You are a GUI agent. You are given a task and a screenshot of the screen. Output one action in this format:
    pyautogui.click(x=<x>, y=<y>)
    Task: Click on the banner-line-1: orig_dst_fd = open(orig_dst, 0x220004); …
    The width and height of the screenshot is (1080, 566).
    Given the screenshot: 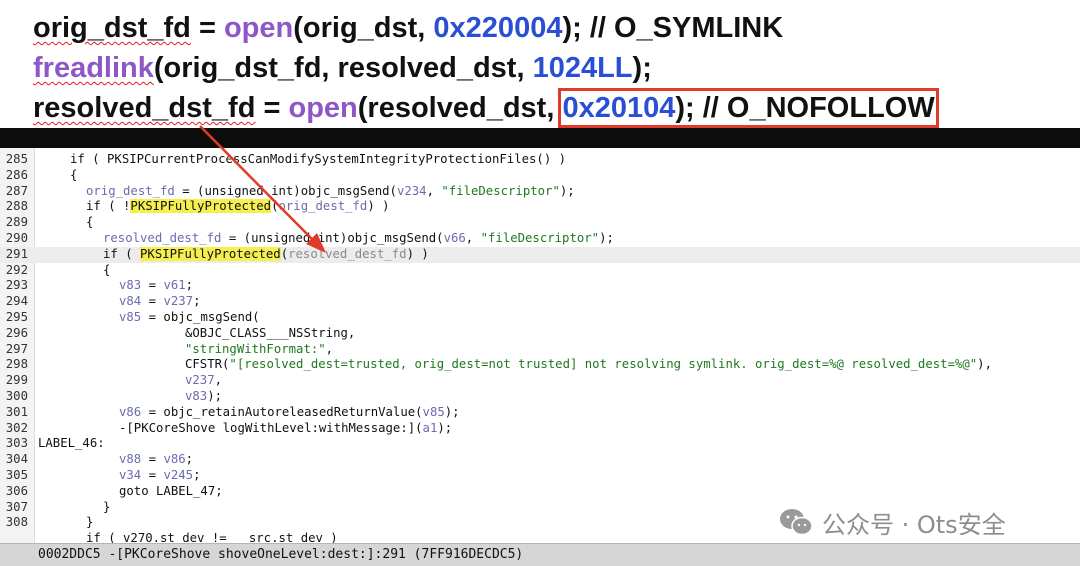 What is the action you would take?
    pyautogui.click(x=408, y=28)
    